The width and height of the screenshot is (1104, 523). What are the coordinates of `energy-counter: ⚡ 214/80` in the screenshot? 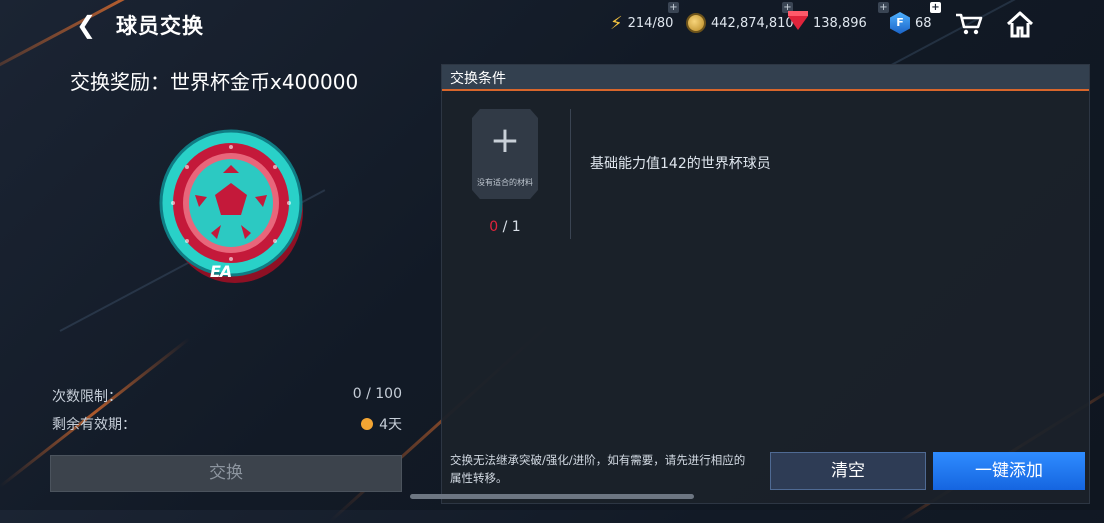 It's located at (641, 23).